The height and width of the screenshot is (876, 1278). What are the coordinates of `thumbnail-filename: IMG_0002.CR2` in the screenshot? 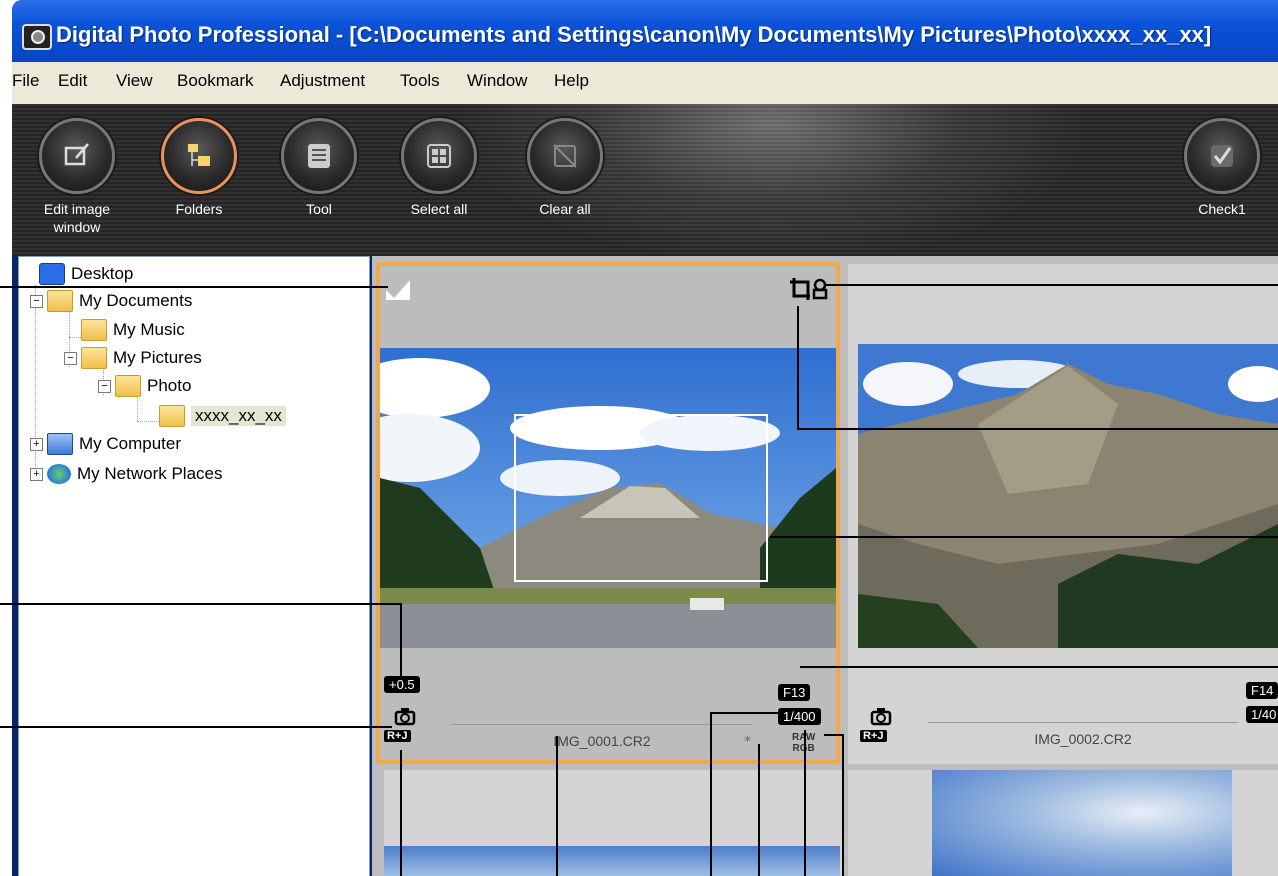 It's located at (1083, 734).